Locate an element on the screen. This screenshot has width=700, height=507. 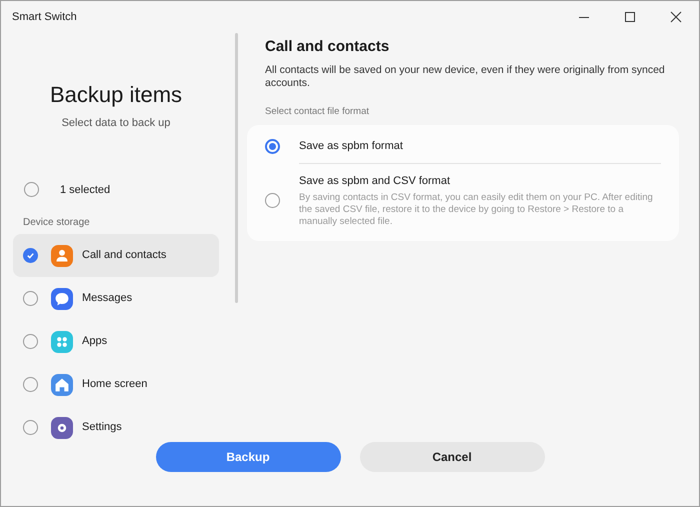
selected-count: 1 selected is located at coordinates (85, 190).